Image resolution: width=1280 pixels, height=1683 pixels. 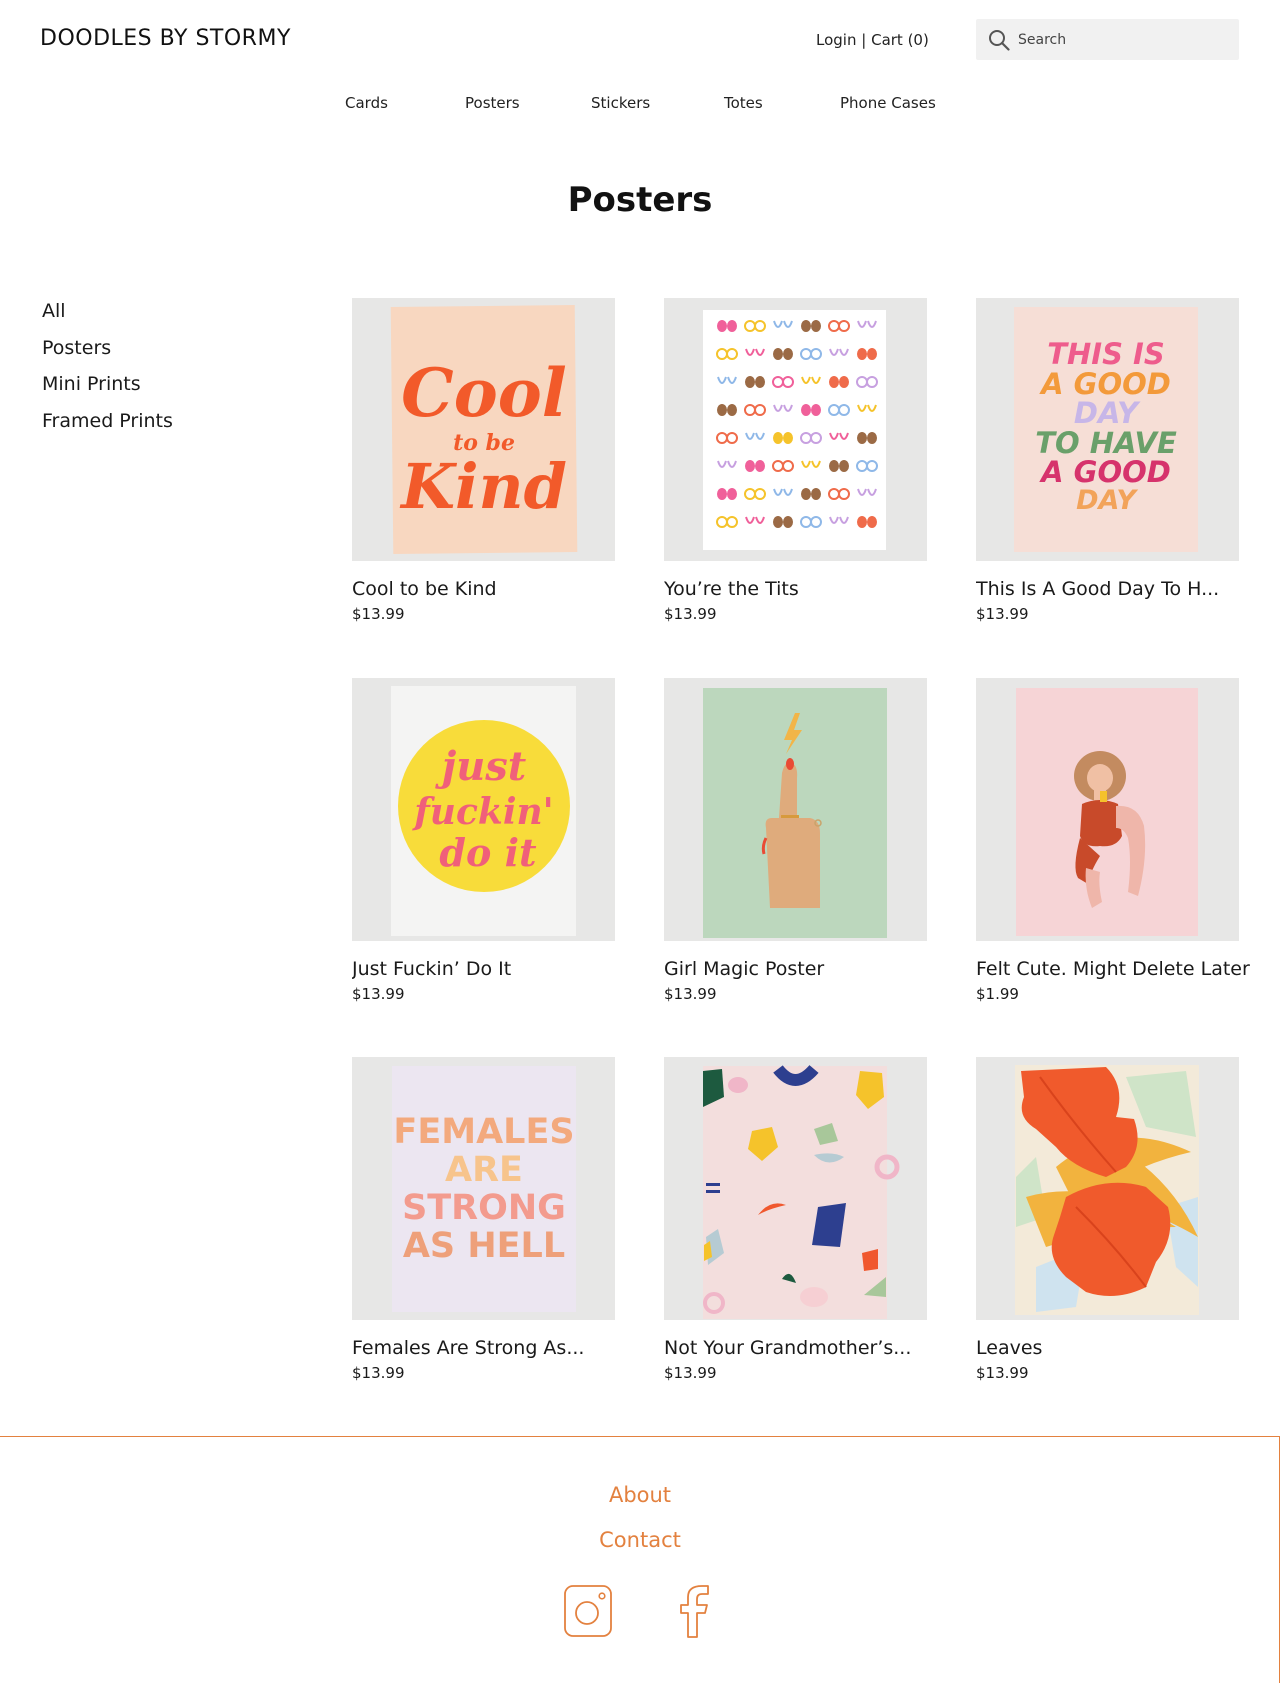 What do you see at coordinates (497, 969) in the screenshot?
I see `product-name: Just Fuckin’ Do It` at bounding box center [497, 969].